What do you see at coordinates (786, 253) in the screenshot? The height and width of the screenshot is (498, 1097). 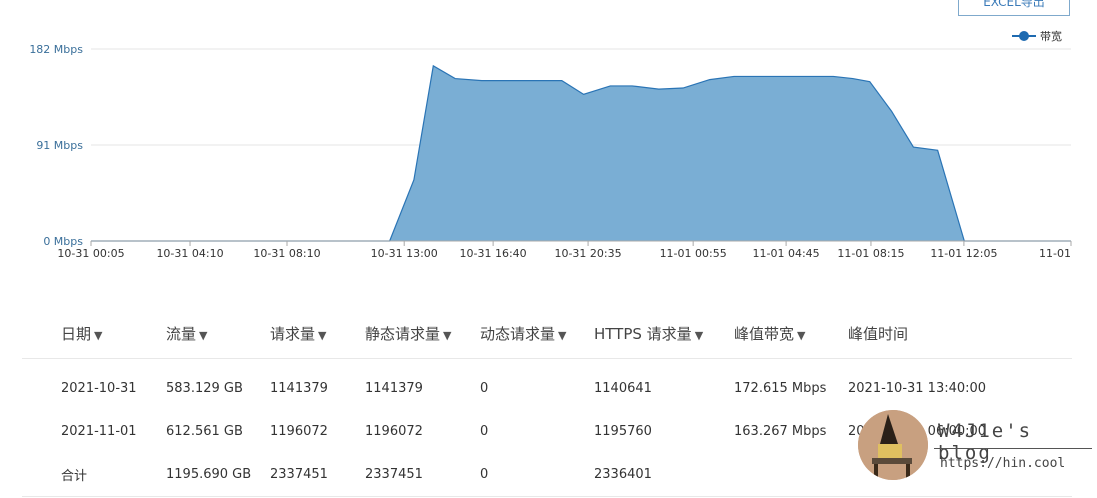 I see `x-tick-label: 11-01 04:45` at bounding box center [786, 253].